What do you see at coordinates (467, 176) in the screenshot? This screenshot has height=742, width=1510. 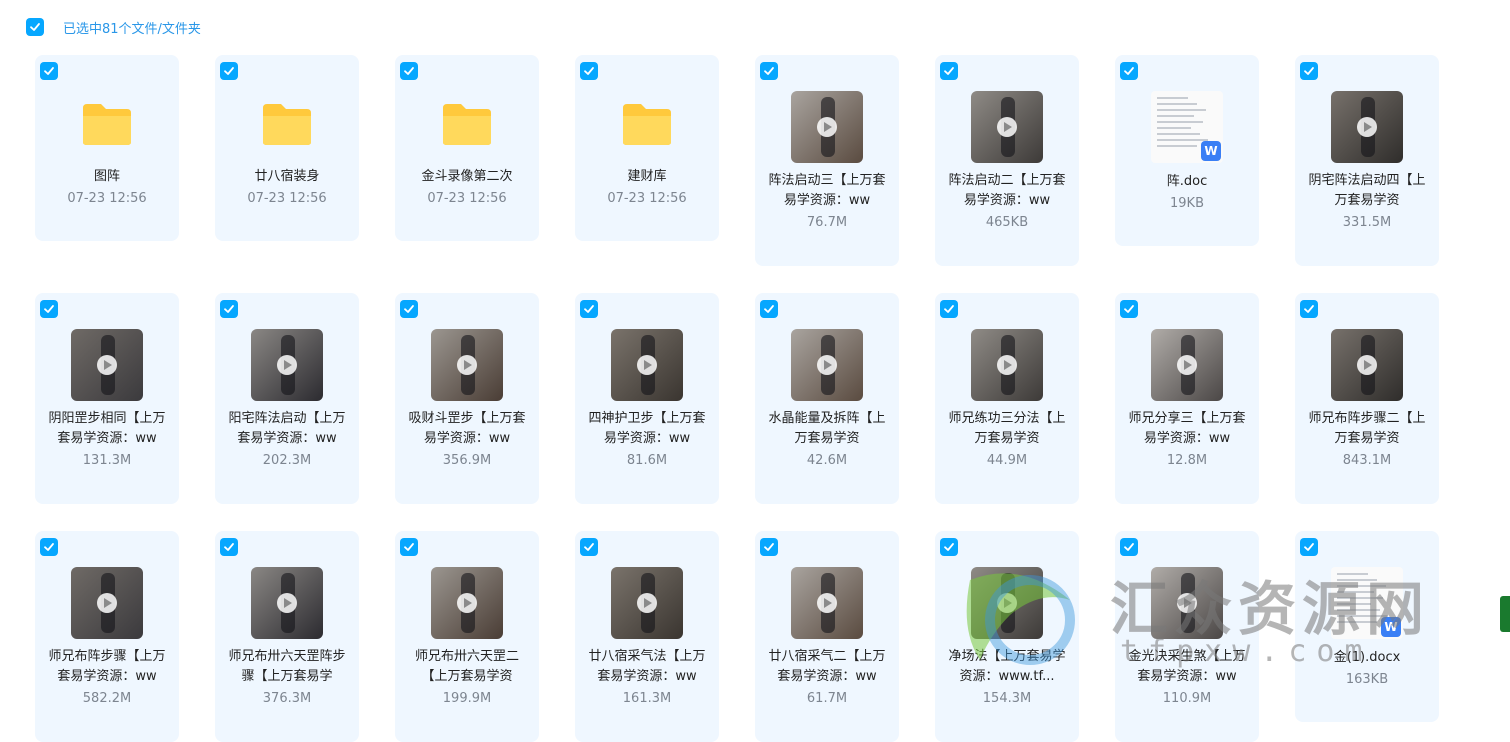 I see `file-name: 金斗录像第二次` at bounding box center [467, 176].